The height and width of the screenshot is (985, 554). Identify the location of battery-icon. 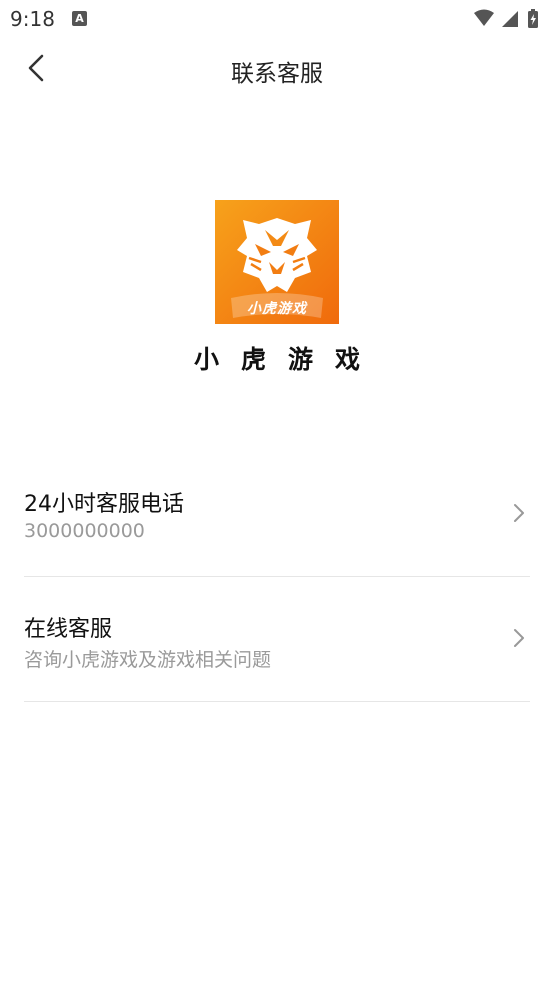
(533, 18).